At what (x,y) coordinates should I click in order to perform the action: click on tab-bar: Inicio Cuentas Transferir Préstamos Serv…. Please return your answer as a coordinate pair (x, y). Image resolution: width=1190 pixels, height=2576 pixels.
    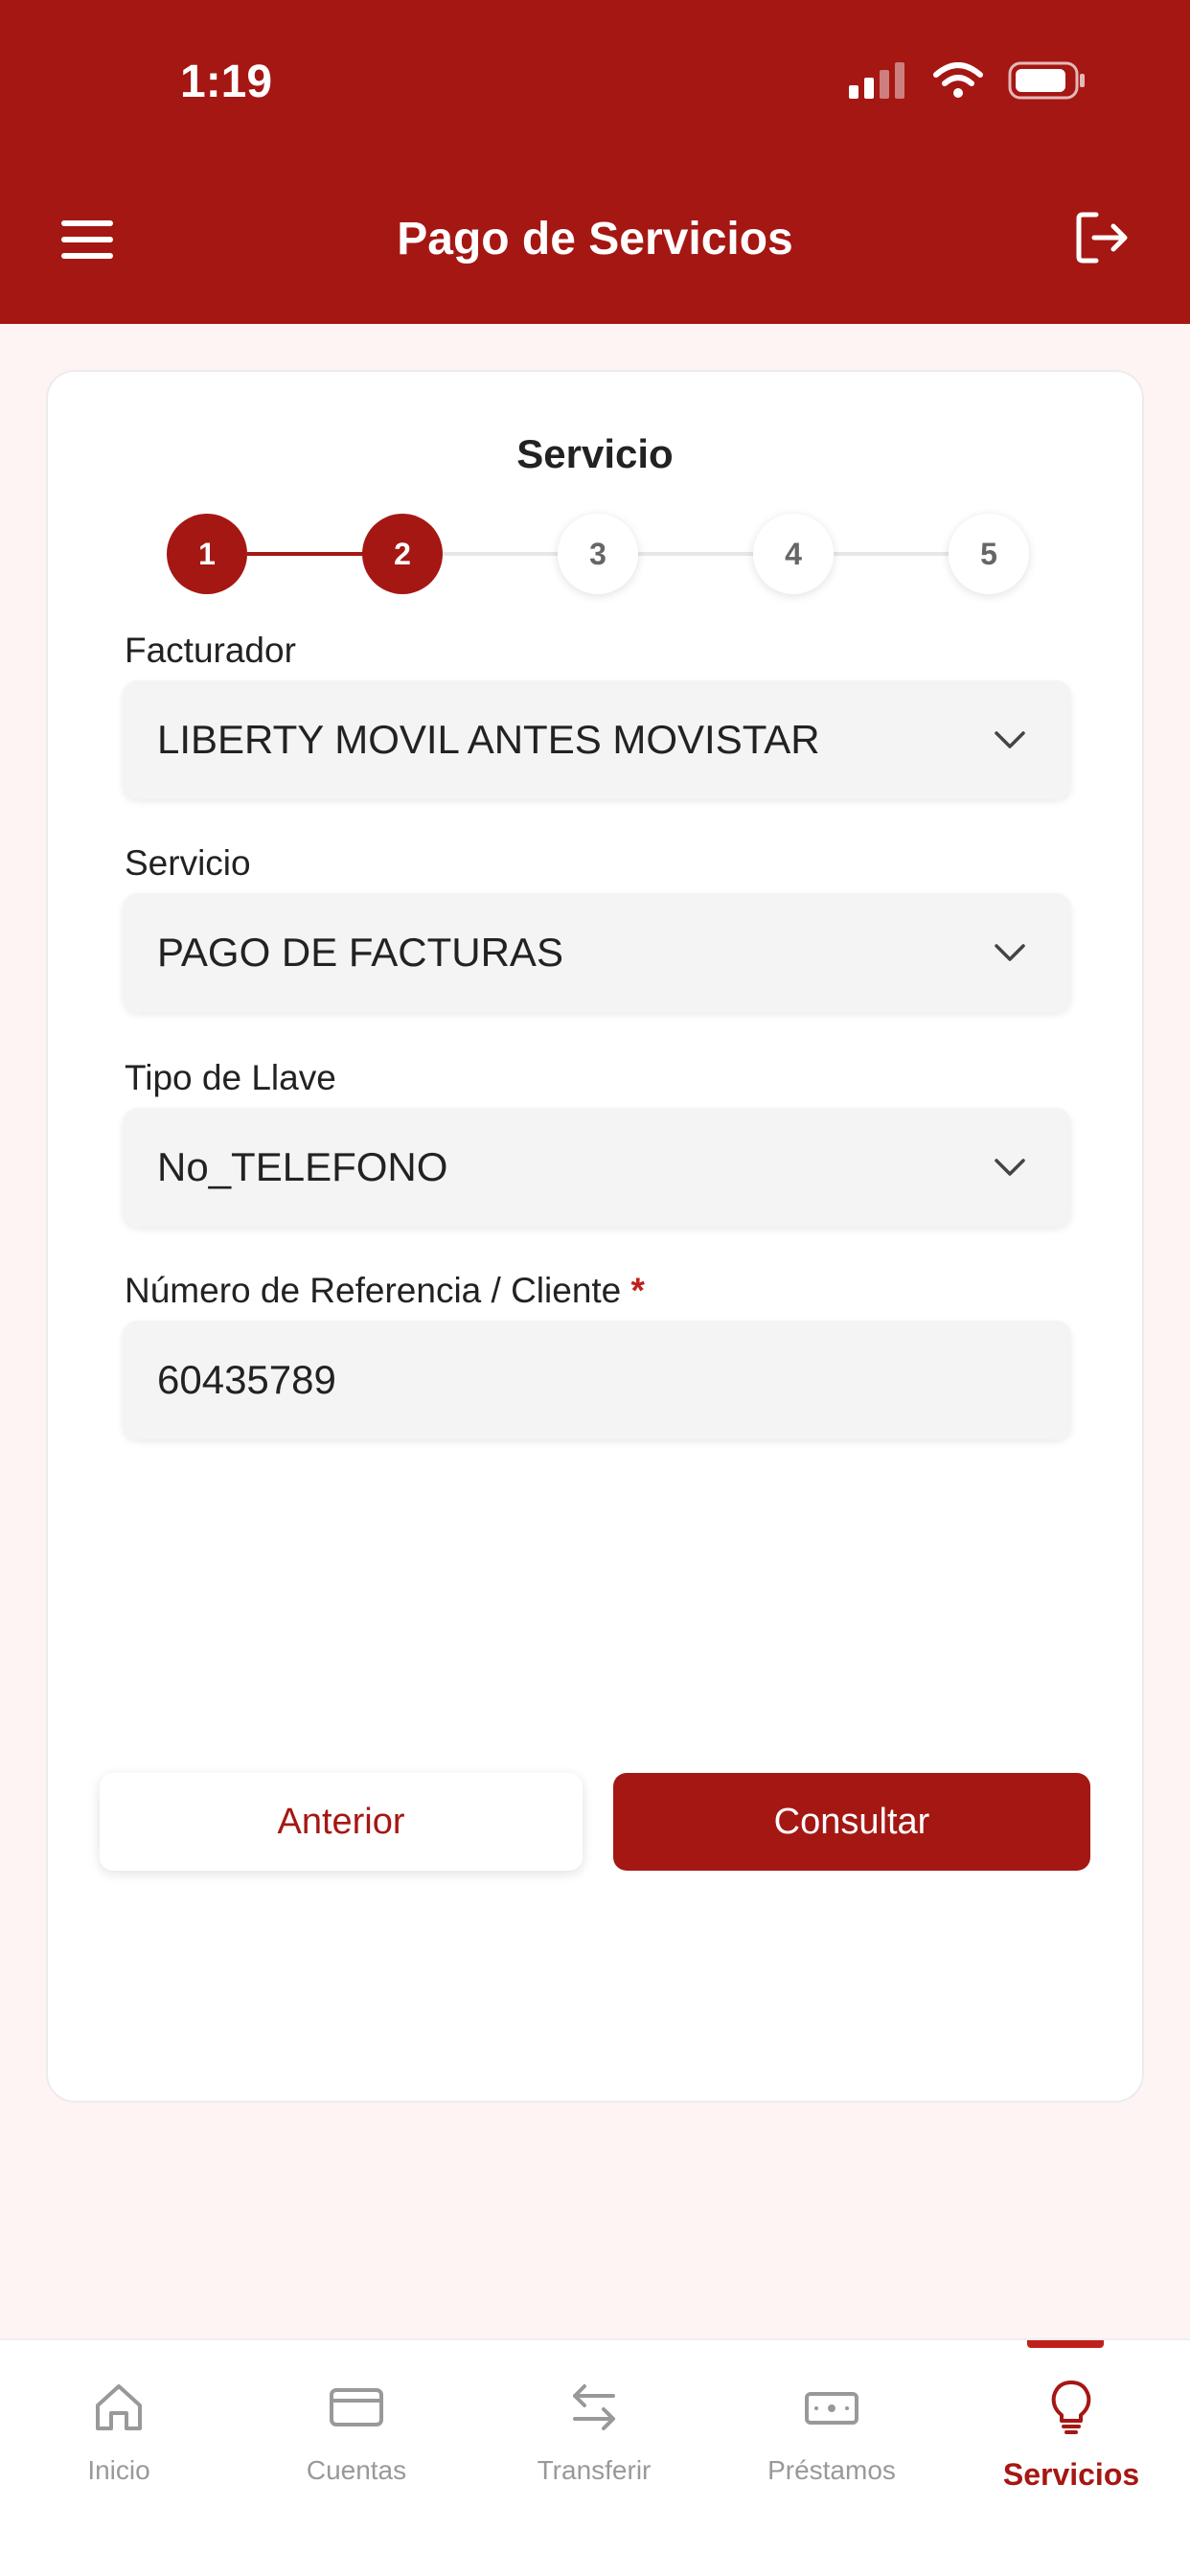
    Looking at the image, I should click on (595, 2457).